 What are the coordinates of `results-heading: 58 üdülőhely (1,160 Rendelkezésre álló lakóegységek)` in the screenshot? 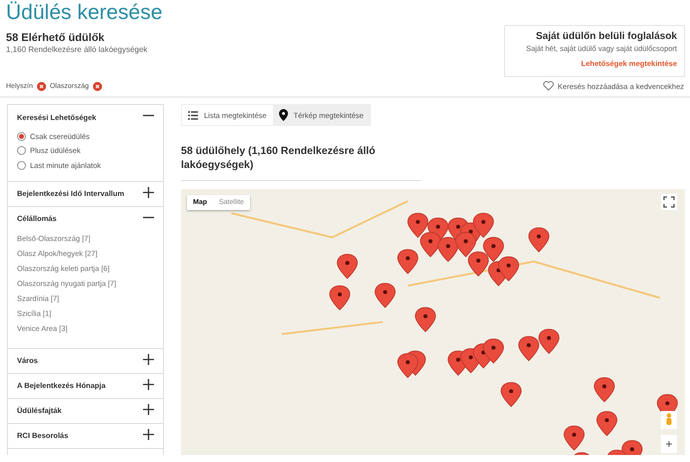 It's located at (301, 162).